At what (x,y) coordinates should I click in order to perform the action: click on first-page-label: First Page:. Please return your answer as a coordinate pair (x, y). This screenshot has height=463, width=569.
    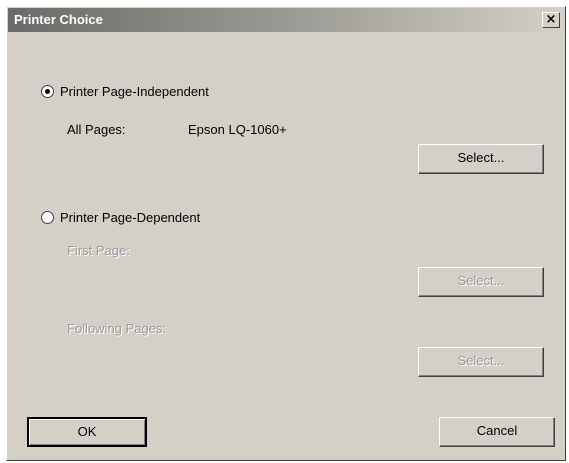
    Looking at the image, I should click on (98, 250).